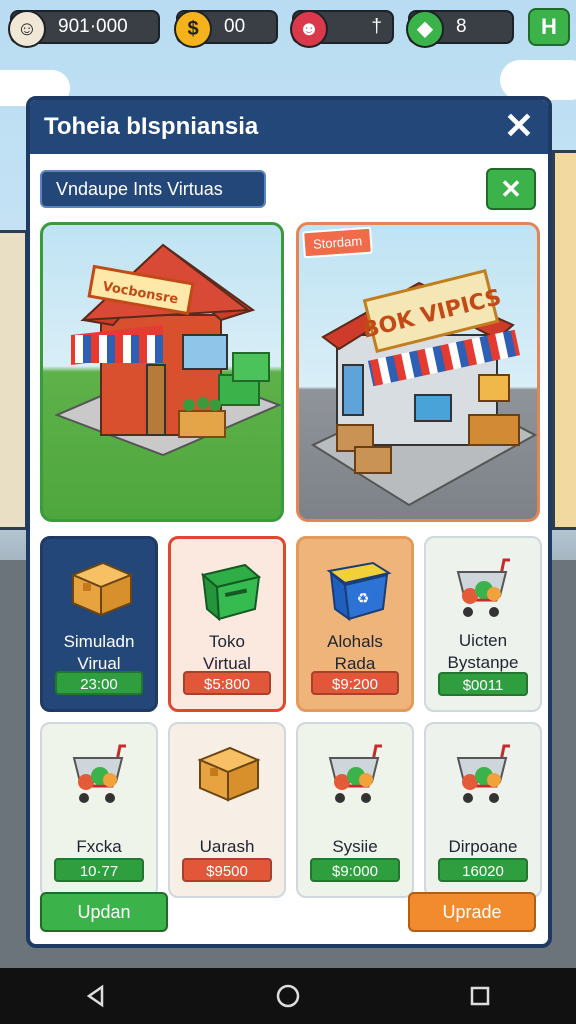 Image resolution: width=576 pixels, height=1024 pixels. Describe the element at coordinates (423, 387) in the screenshot. I see `store-building-icon: BOK VIPICS` at that location.